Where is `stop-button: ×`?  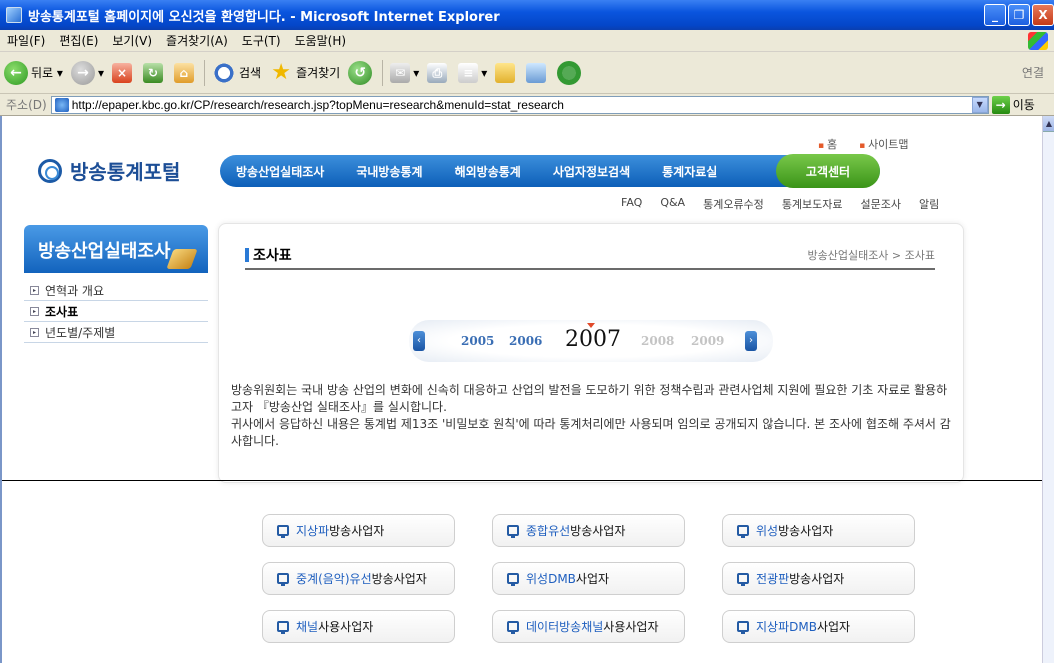 stop-button: × is located at coordinates (123, 73).